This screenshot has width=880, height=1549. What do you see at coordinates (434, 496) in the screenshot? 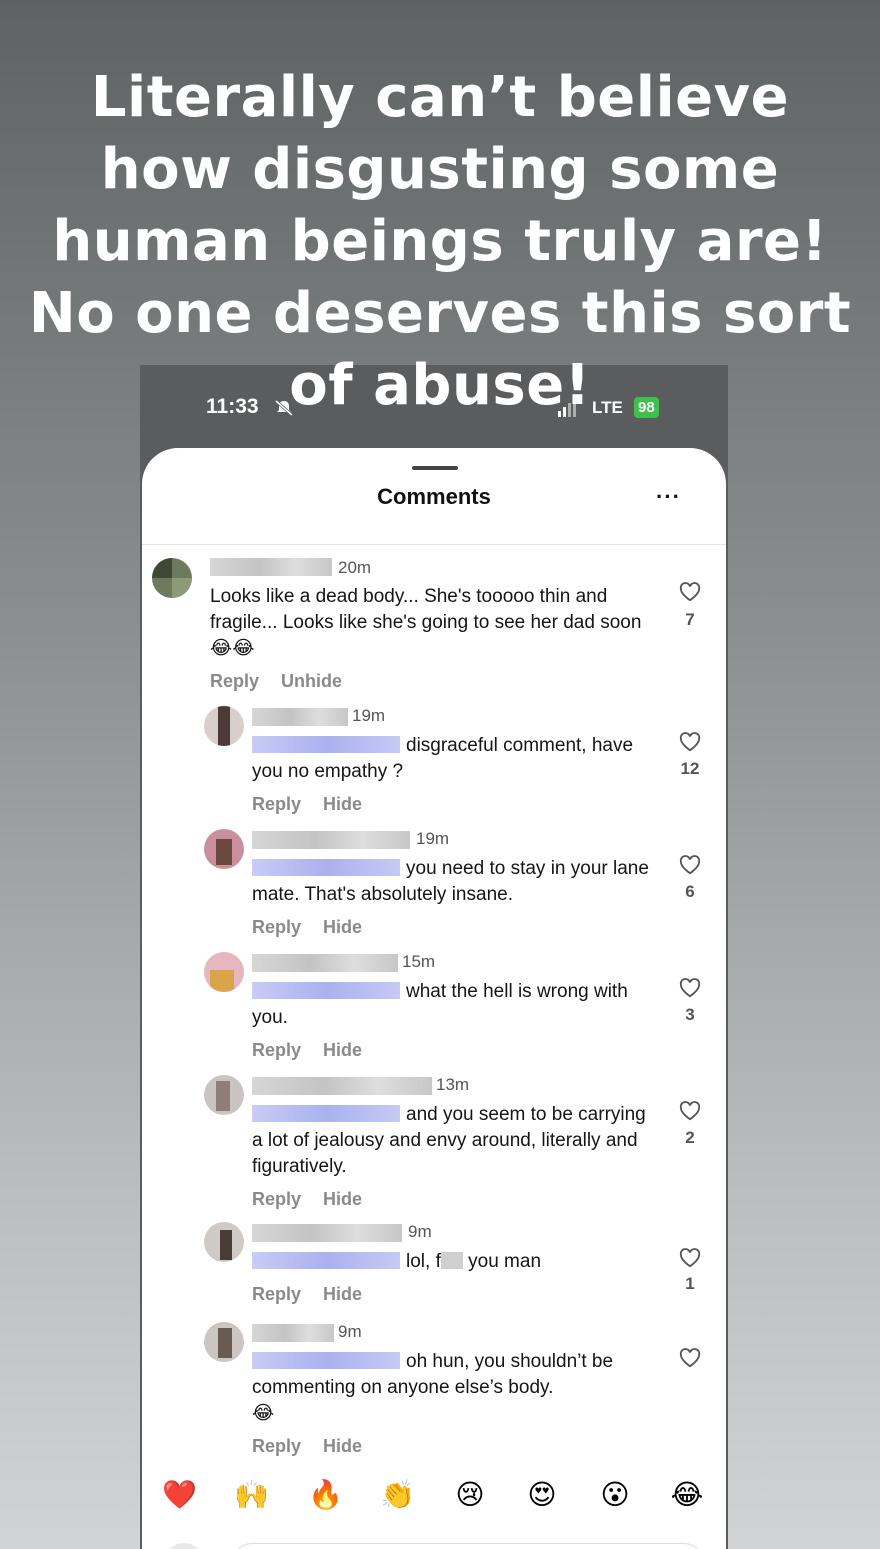
I see `sheet-title: Comments` at bounding box center [434, 496].